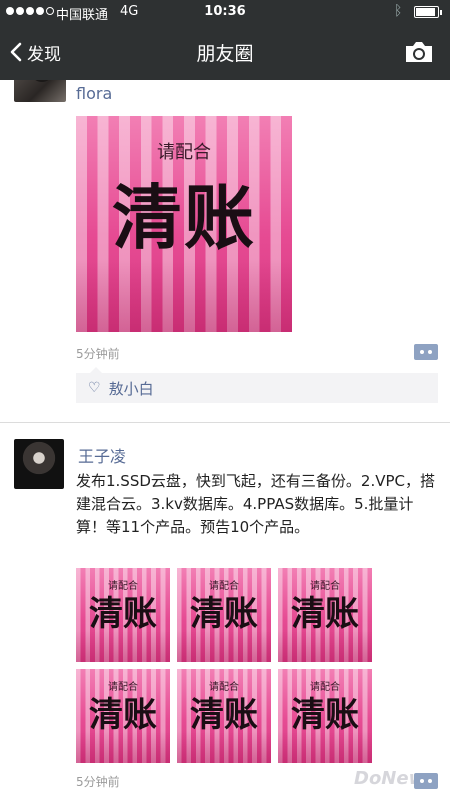  I want to click on status-time: 10:36, so click(225, 11).